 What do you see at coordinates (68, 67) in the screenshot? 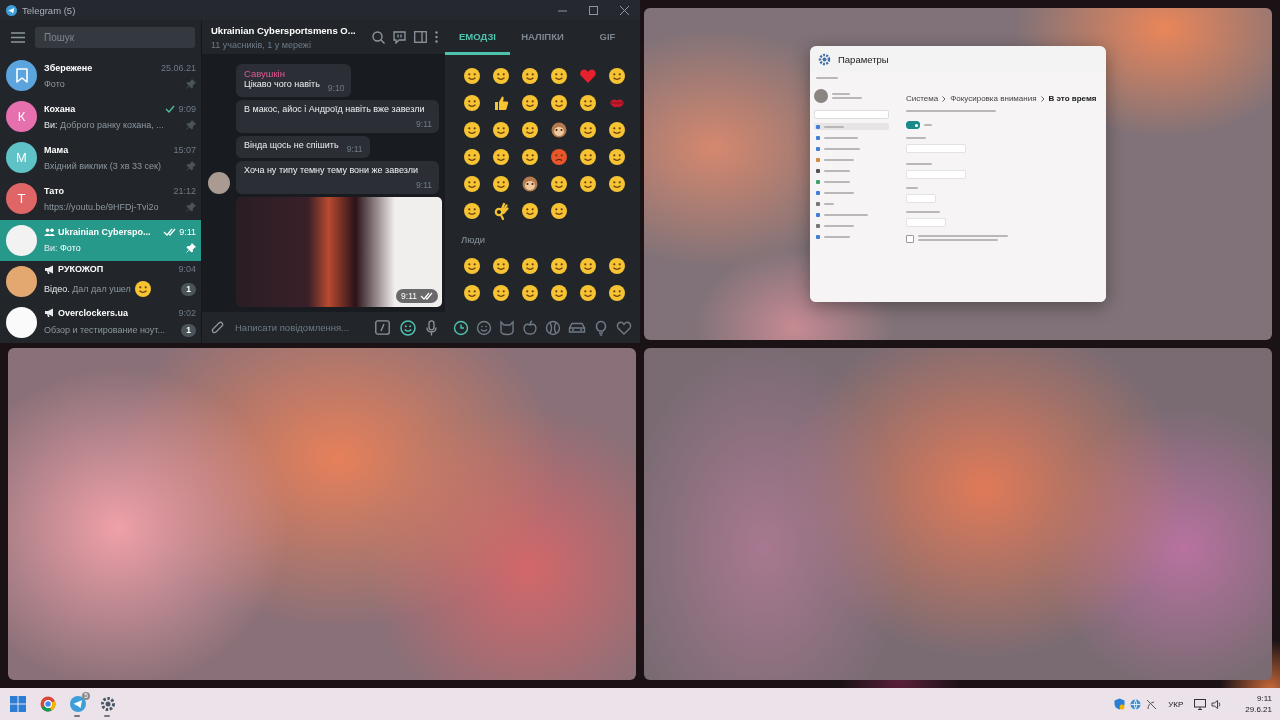
I see `chat-name: Збережене` at bounding box center [68, 67].